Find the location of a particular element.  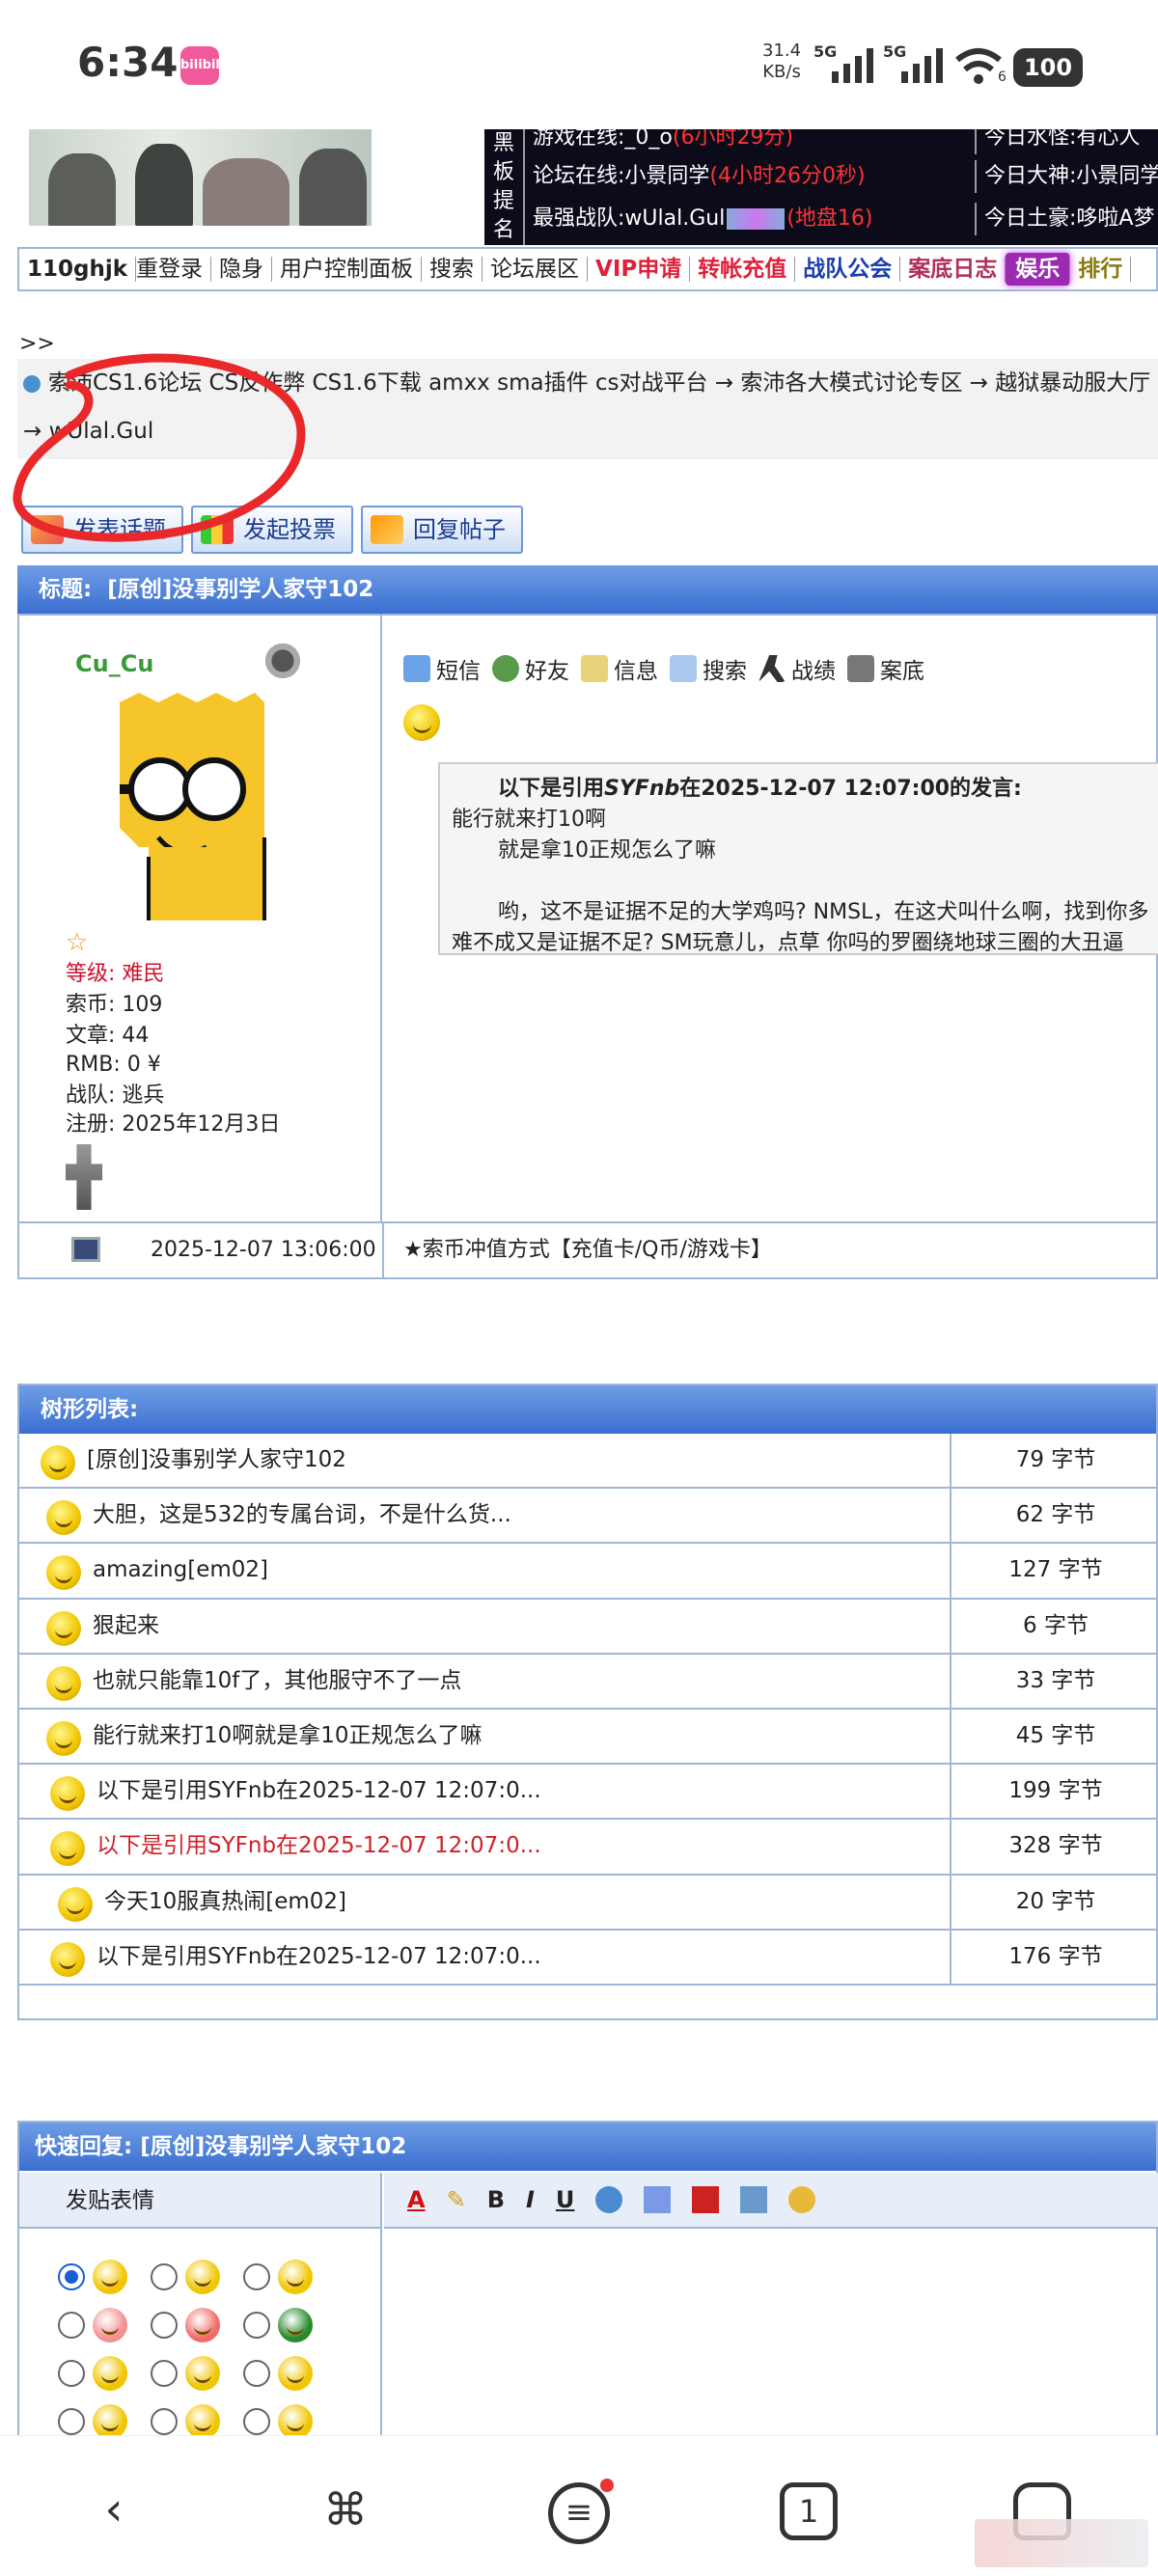

image-icon is located at coordinates (754, 2199).